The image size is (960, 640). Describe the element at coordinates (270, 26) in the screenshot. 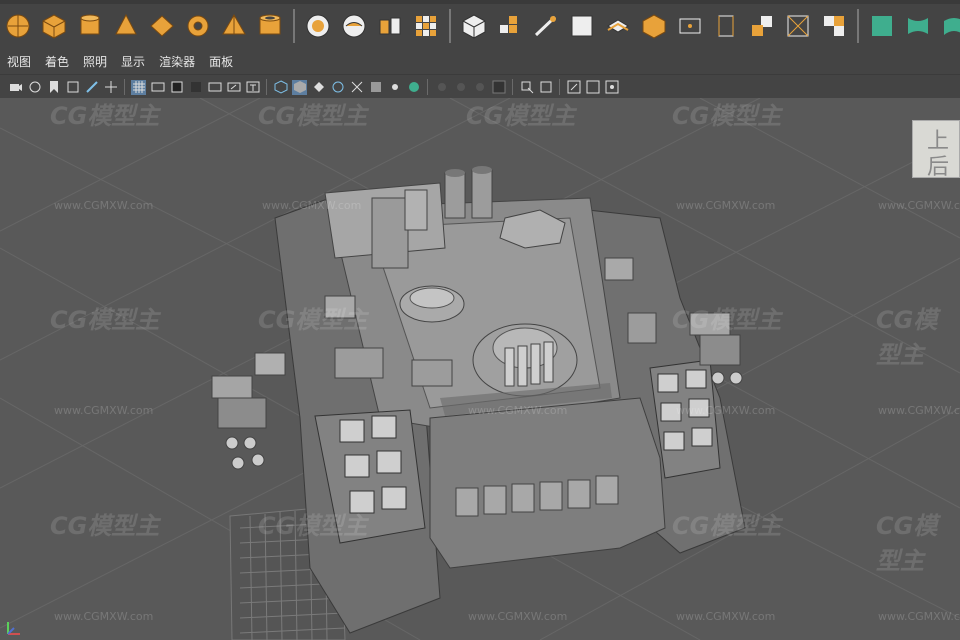

I see `pipe-icon` at that location.